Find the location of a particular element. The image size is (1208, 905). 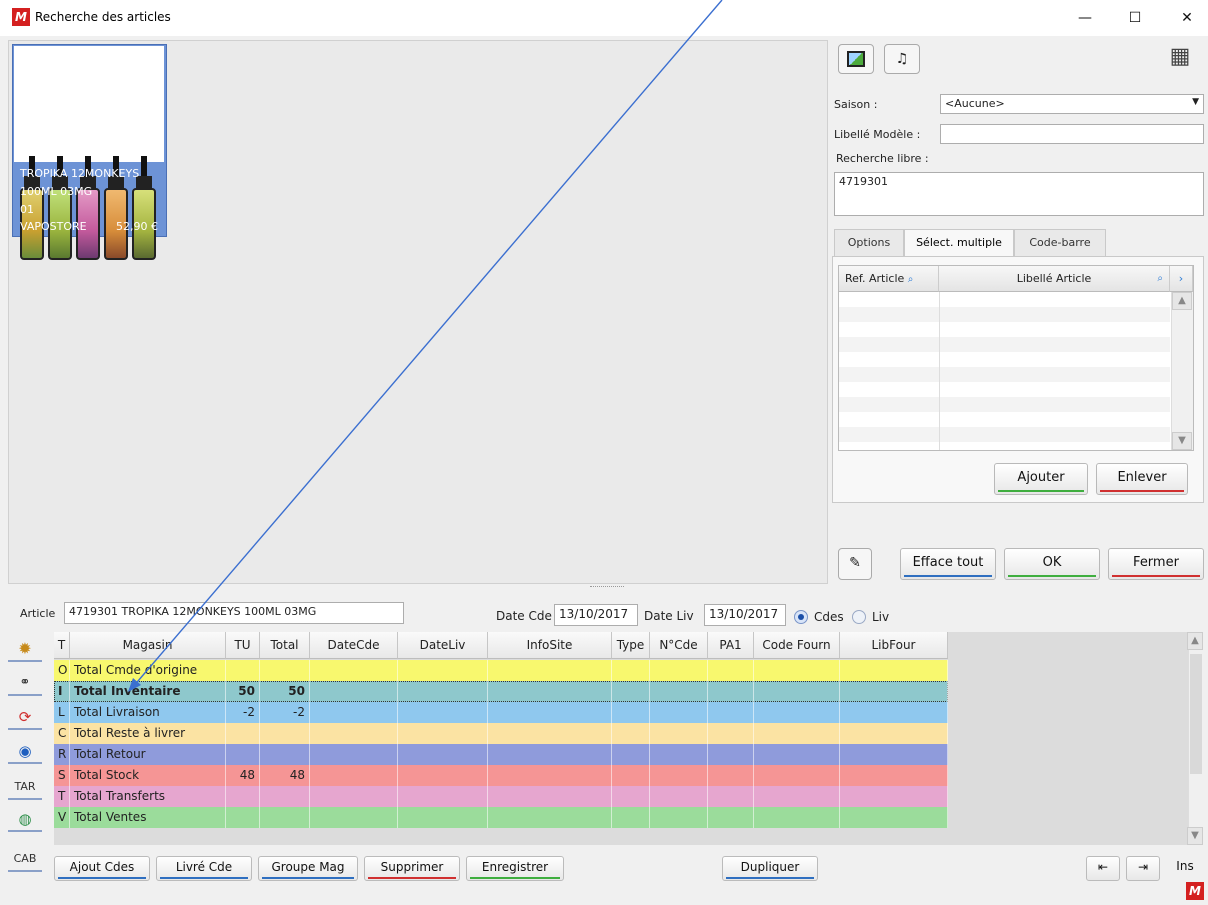

ok-button: OK is located at coordinates (1052, 564).